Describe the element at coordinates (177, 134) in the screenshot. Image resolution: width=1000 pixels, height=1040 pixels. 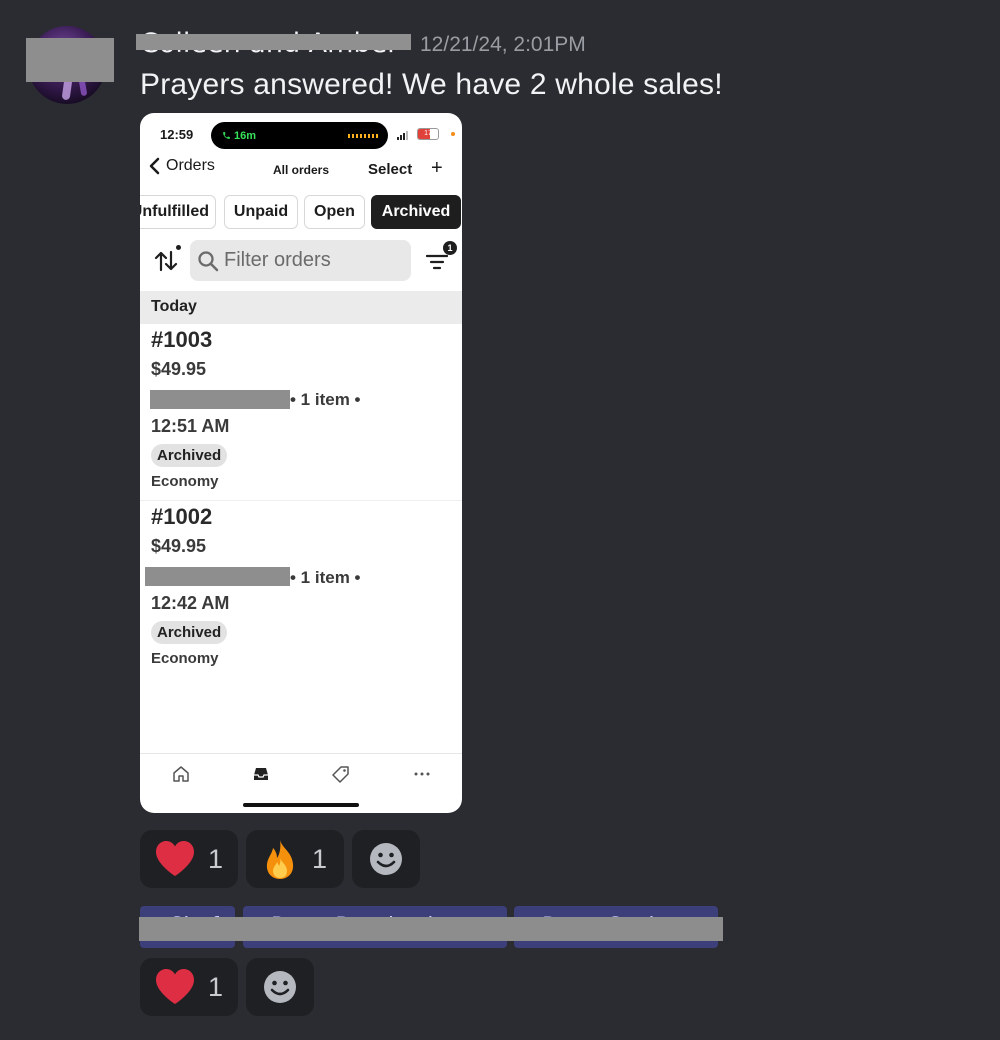
I see `status-time: 12:59` at that location.